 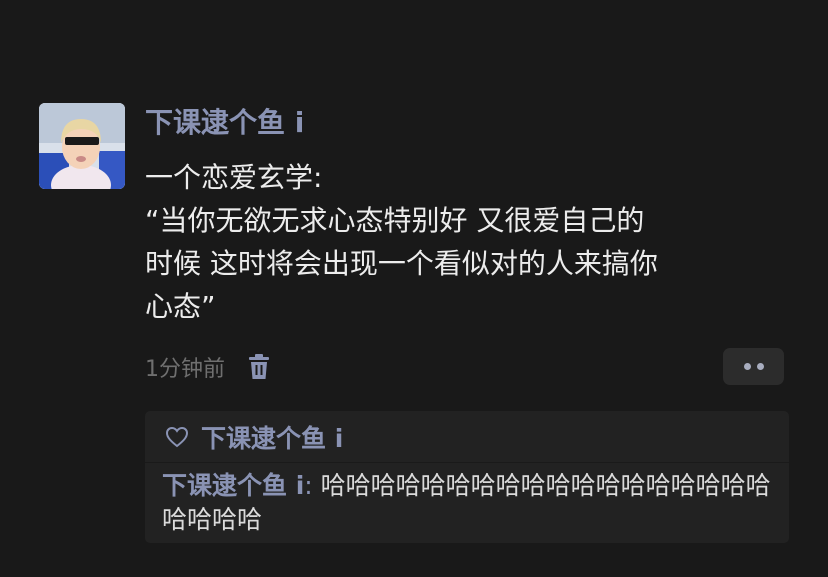 What do you see at coordinates (180, 306) in the screenshot?
I see `post-content-line: 心态”` at bounding box center [180, 306].